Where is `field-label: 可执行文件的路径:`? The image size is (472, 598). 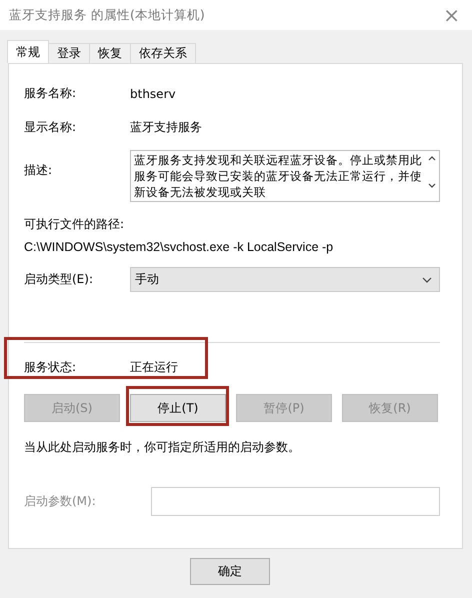
field-label: 可执行文件的路径: is located at coordinates (75, 224).